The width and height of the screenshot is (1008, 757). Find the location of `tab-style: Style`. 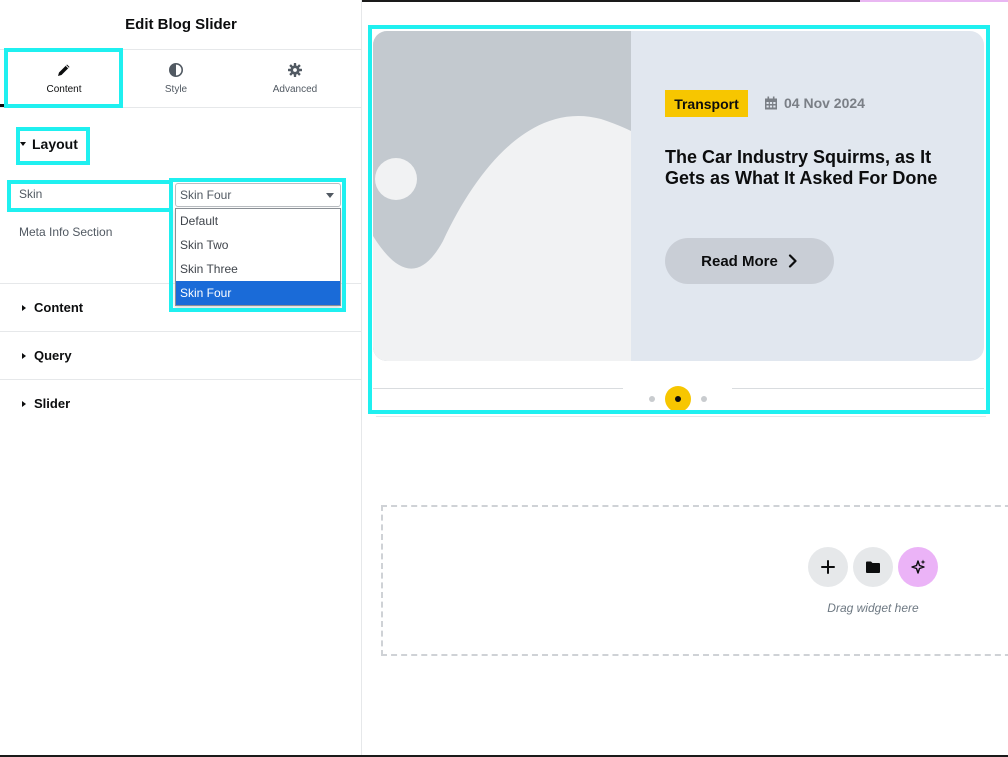

tab-style: Style is located at coordinates (176, 78).